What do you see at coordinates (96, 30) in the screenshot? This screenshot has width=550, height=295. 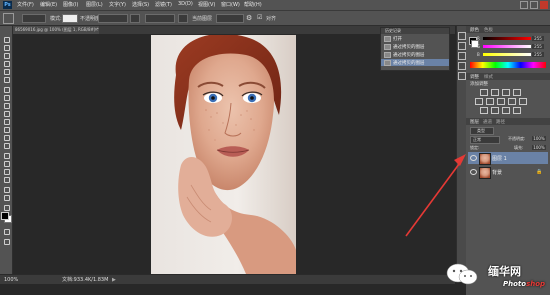 I see `close-icon: ×` at bounding box center [96, 30].